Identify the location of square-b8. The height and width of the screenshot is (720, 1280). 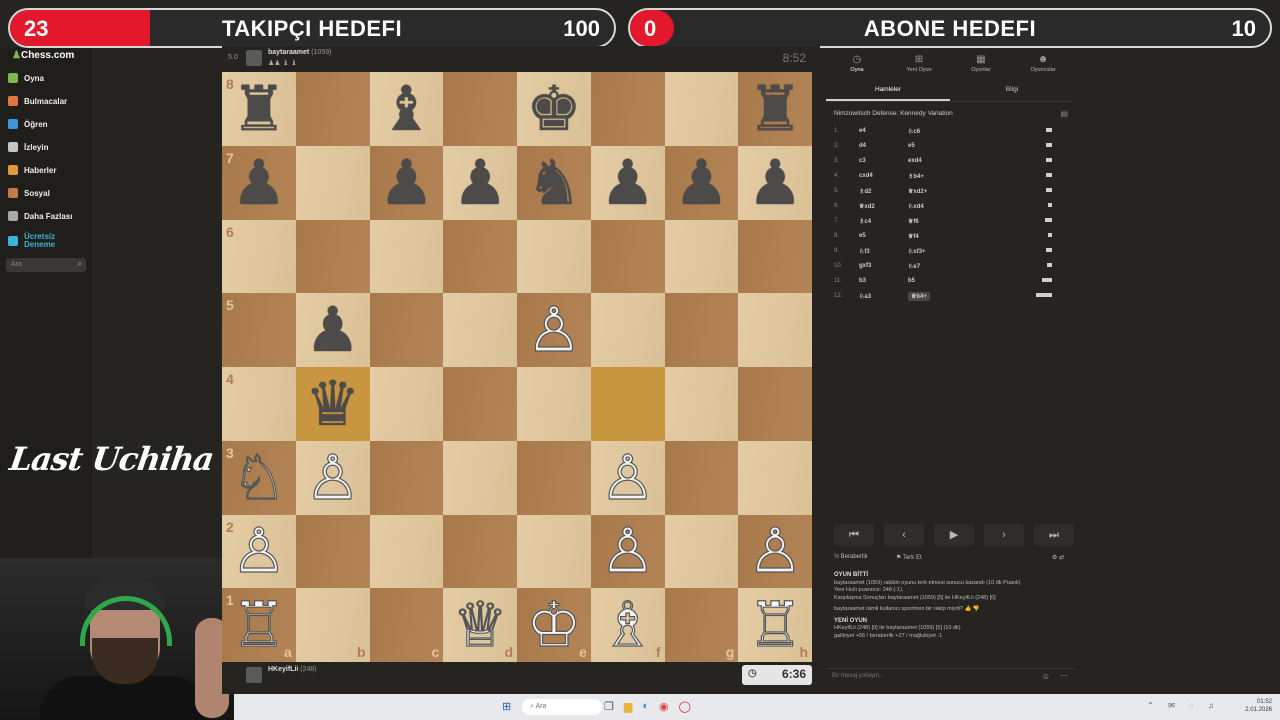
(332, 109).